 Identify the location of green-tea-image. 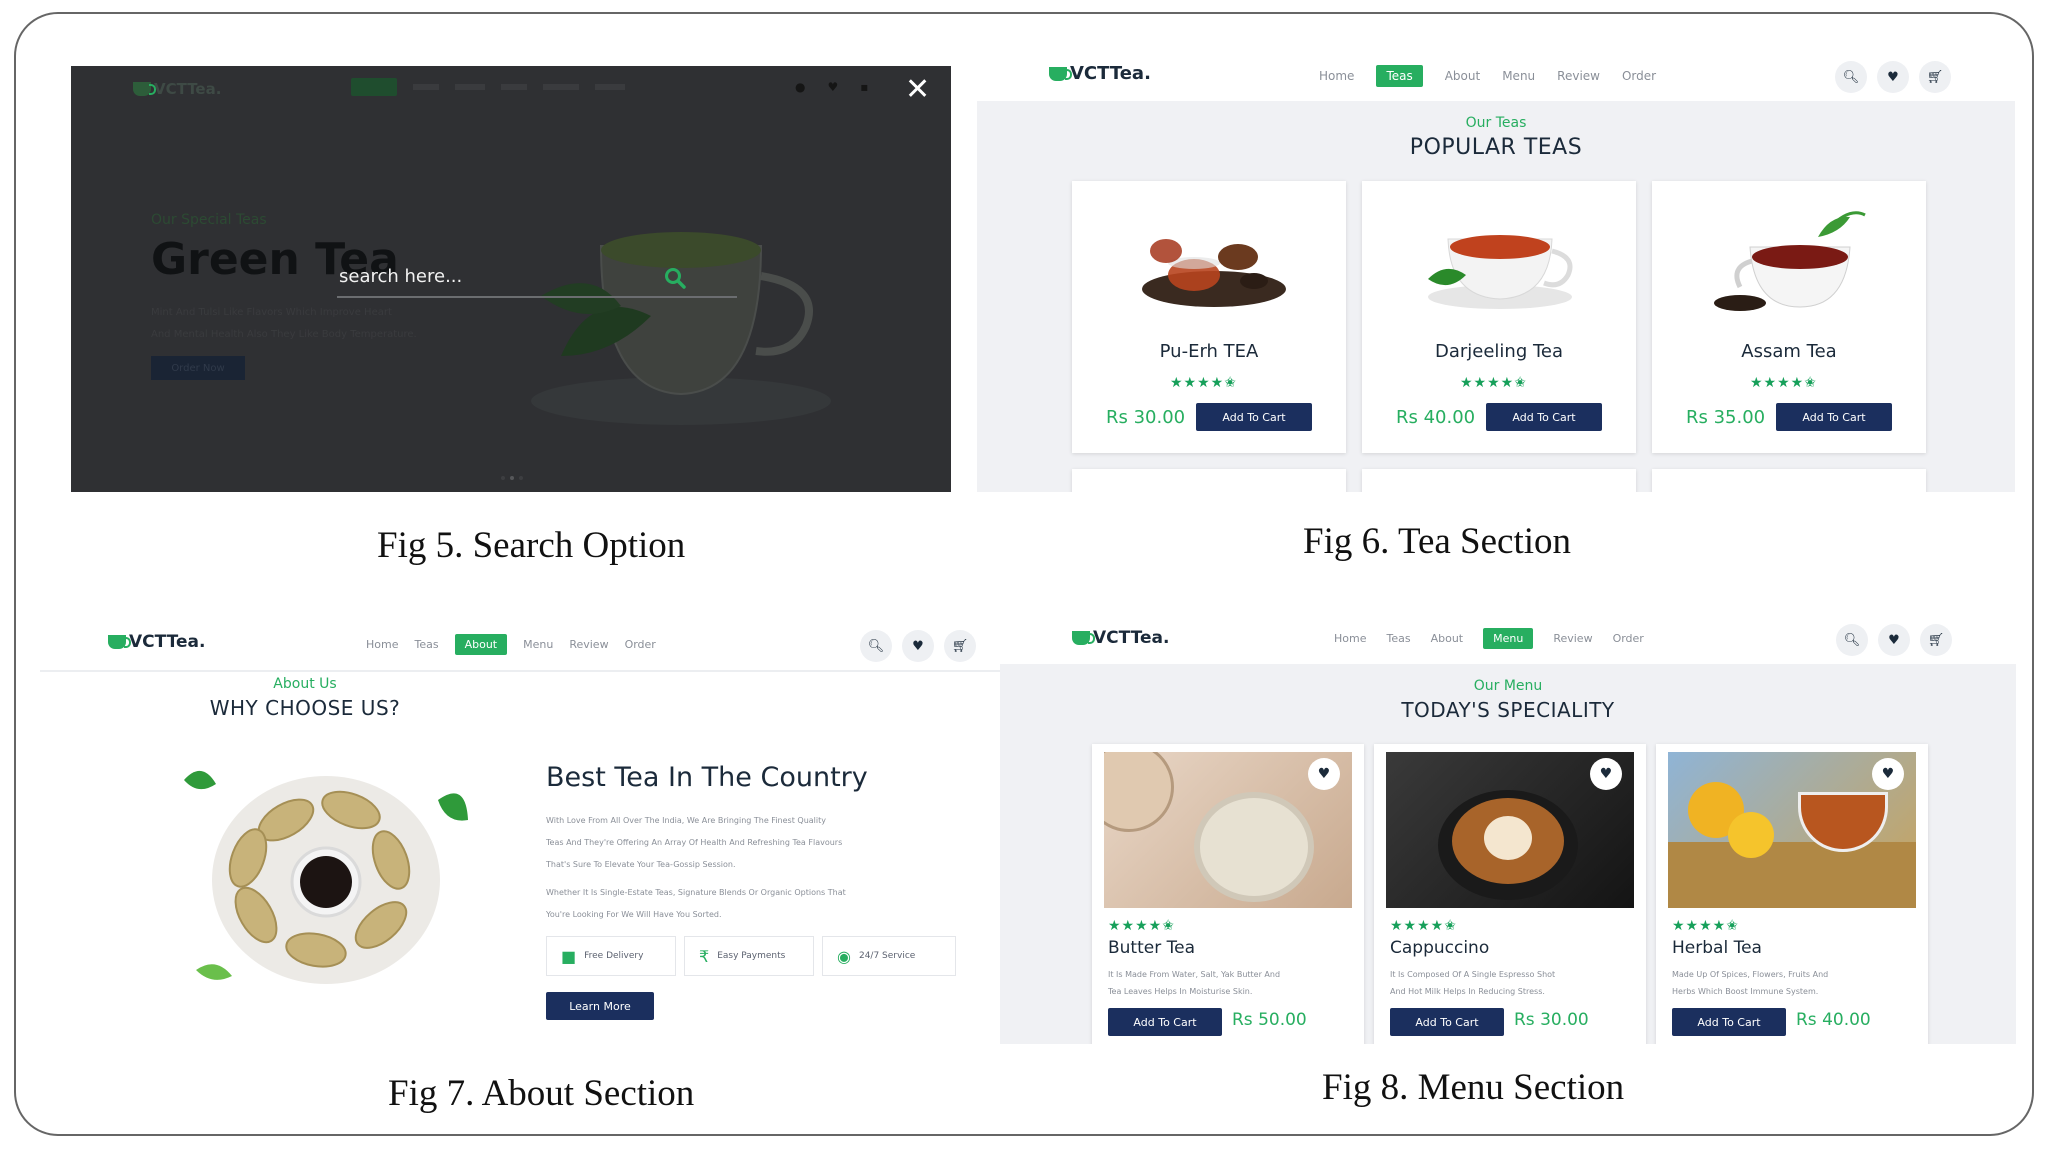
(681, 328).